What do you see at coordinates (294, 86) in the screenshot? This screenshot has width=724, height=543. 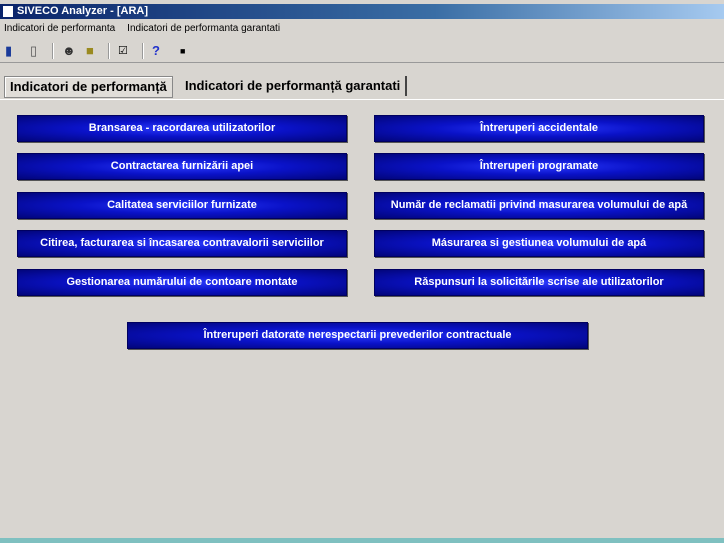 I see `tab-indicatori-garantati: Indicatori de performanță garantati` at bounding box center [294, 86].